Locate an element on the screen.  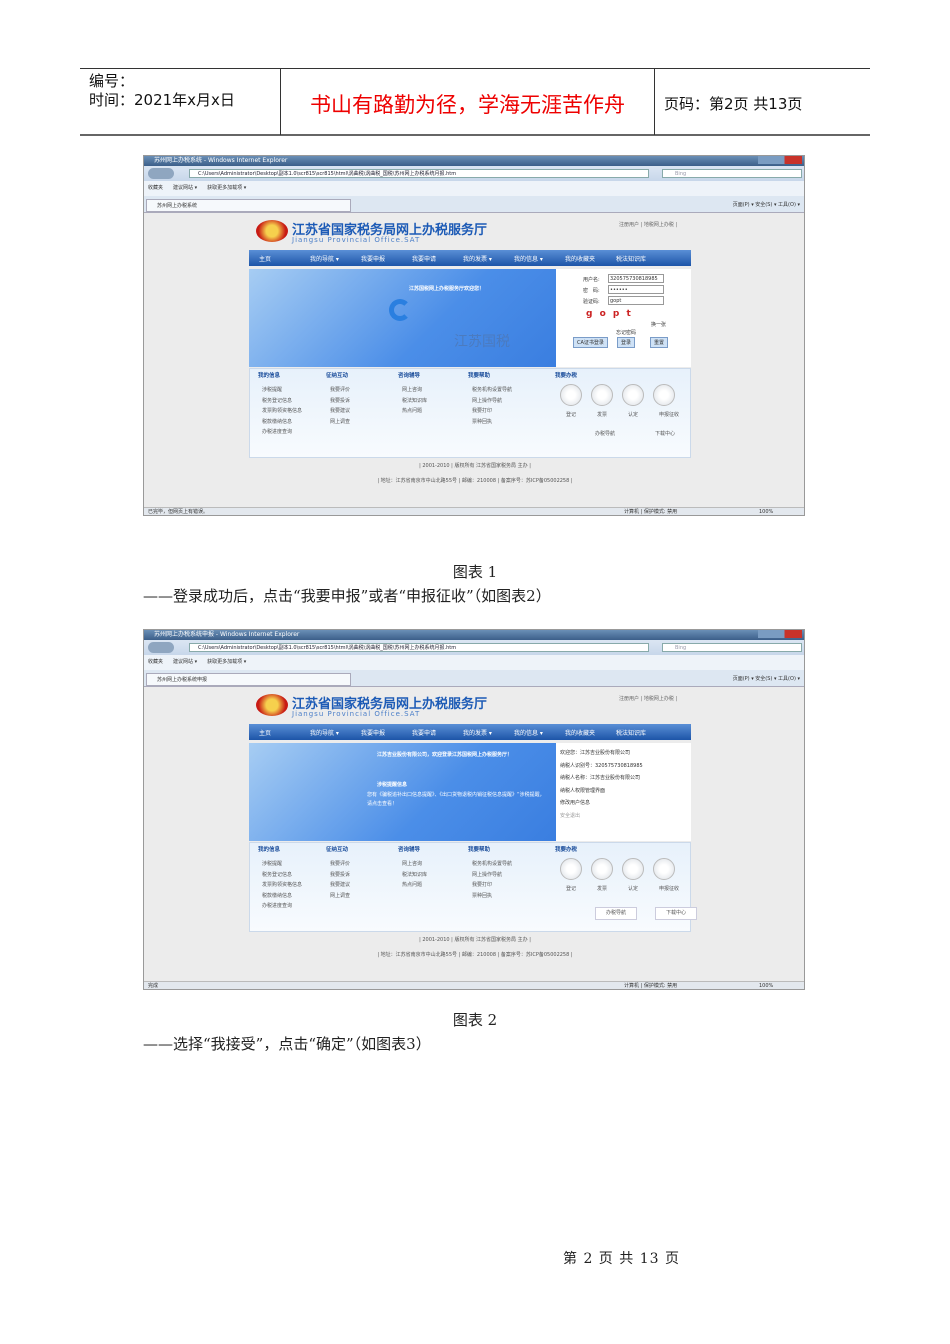
refresh-captcha-link: 换一张 is located at coordinates (658, 324).